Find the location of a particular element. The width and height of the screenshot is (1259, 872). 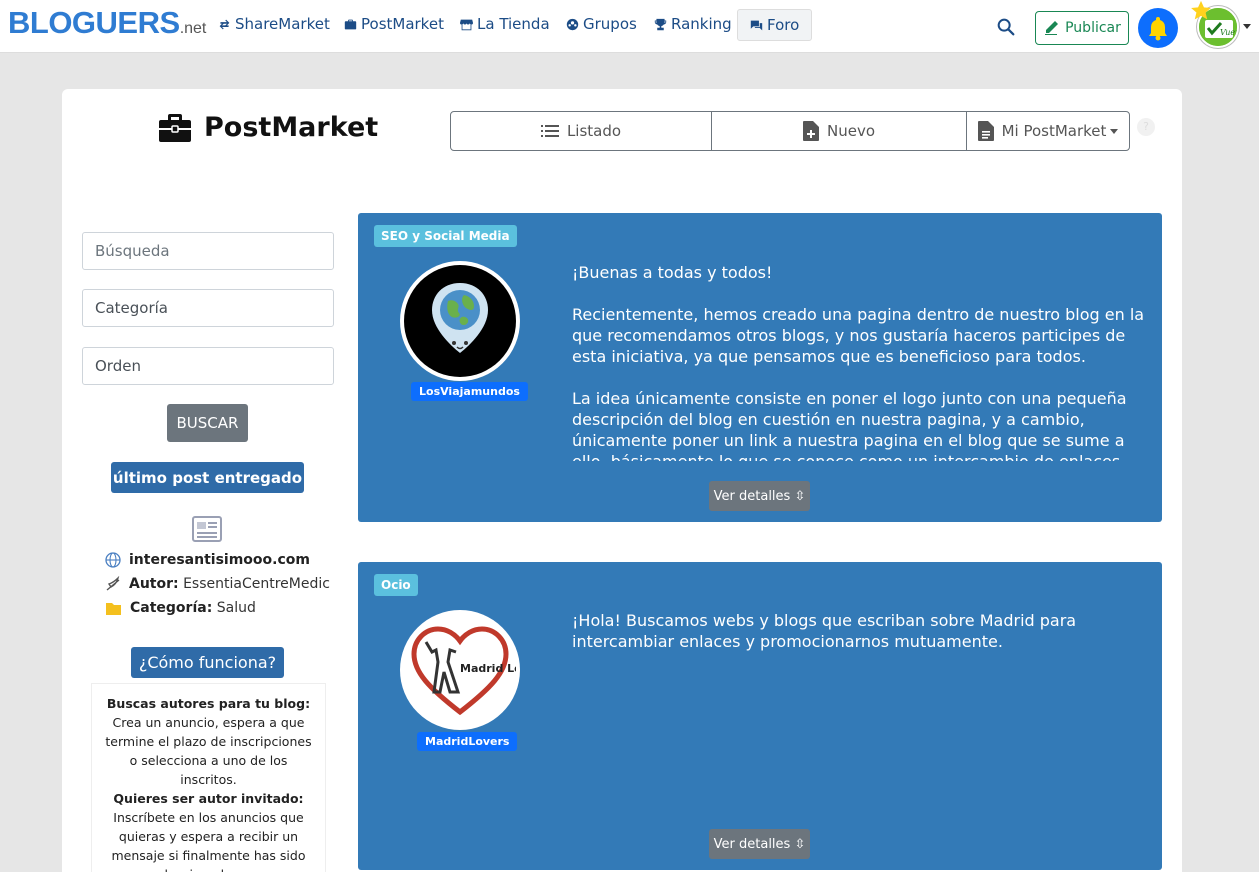

last-post-category: Categoría: Salud is located at coordinates (180, 608).